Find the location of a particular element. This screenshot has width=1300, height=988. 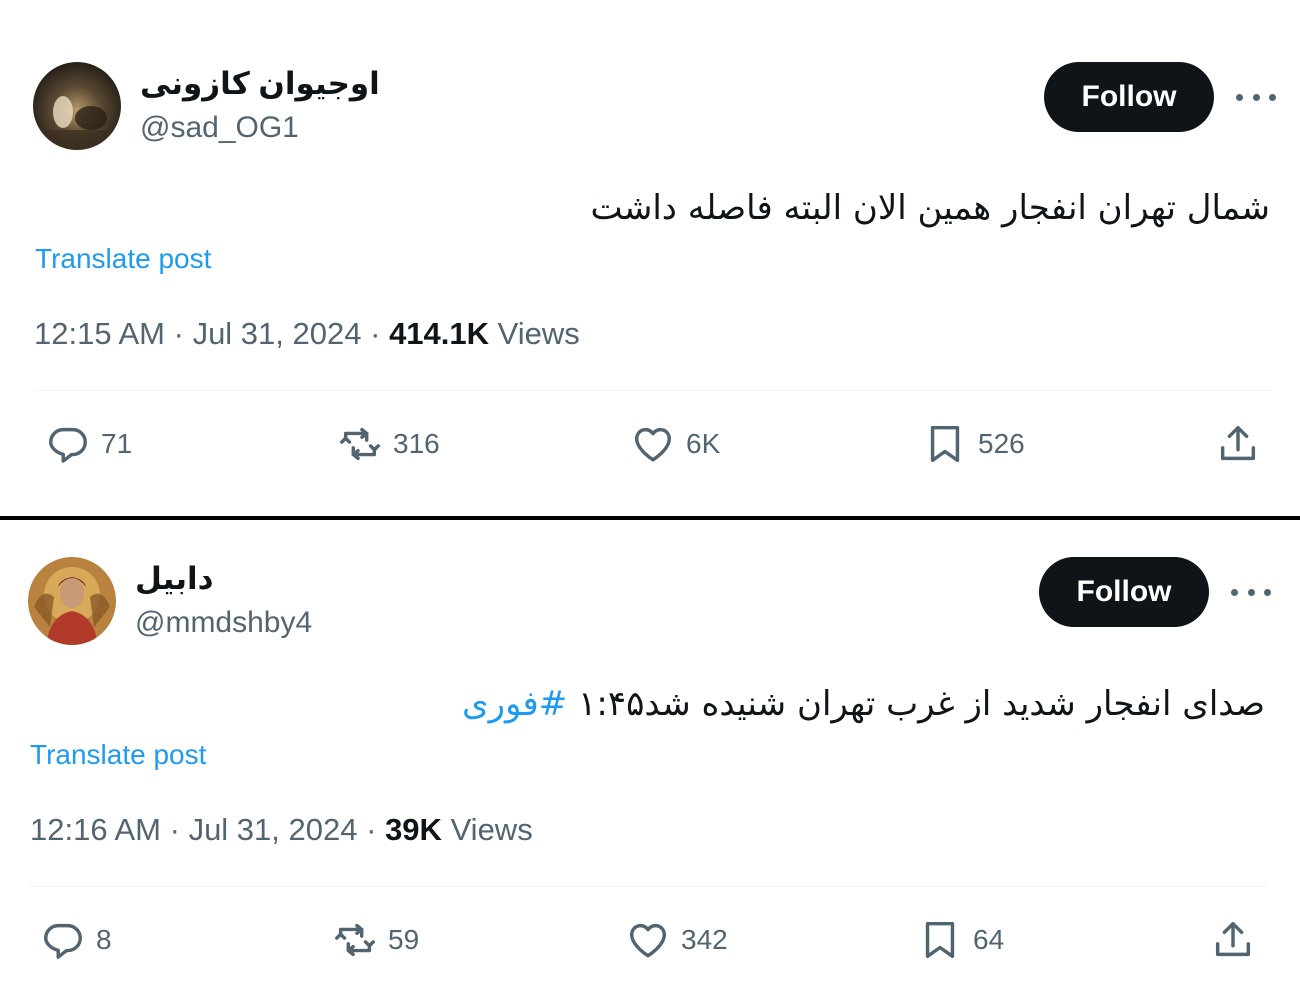

views-count: 39K is located at coordinates (413, 829).